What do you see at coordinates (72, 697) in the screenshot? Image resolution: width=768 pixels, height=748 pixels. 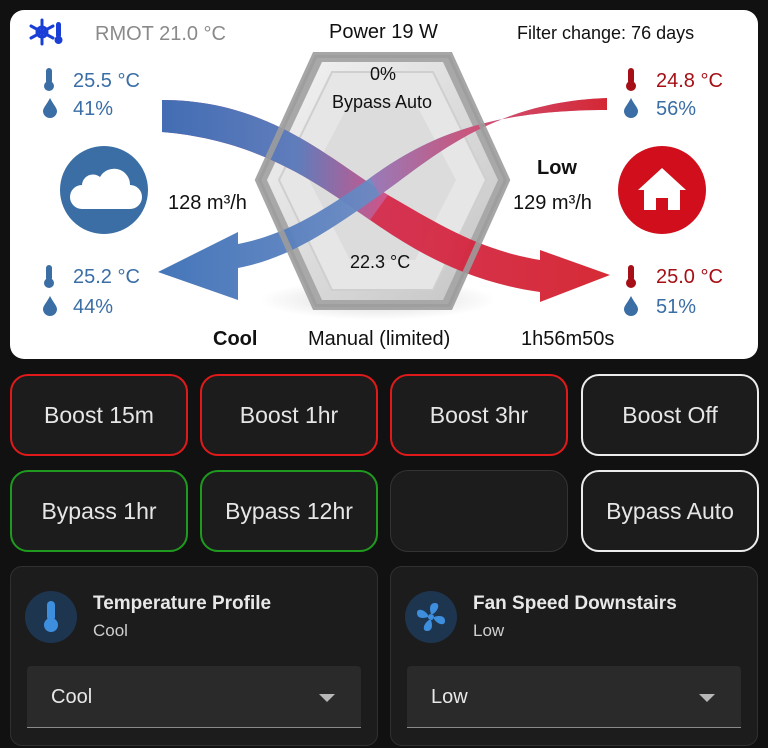 I see `temperature-profile-value: Cool` at bounding box center [72, 697].